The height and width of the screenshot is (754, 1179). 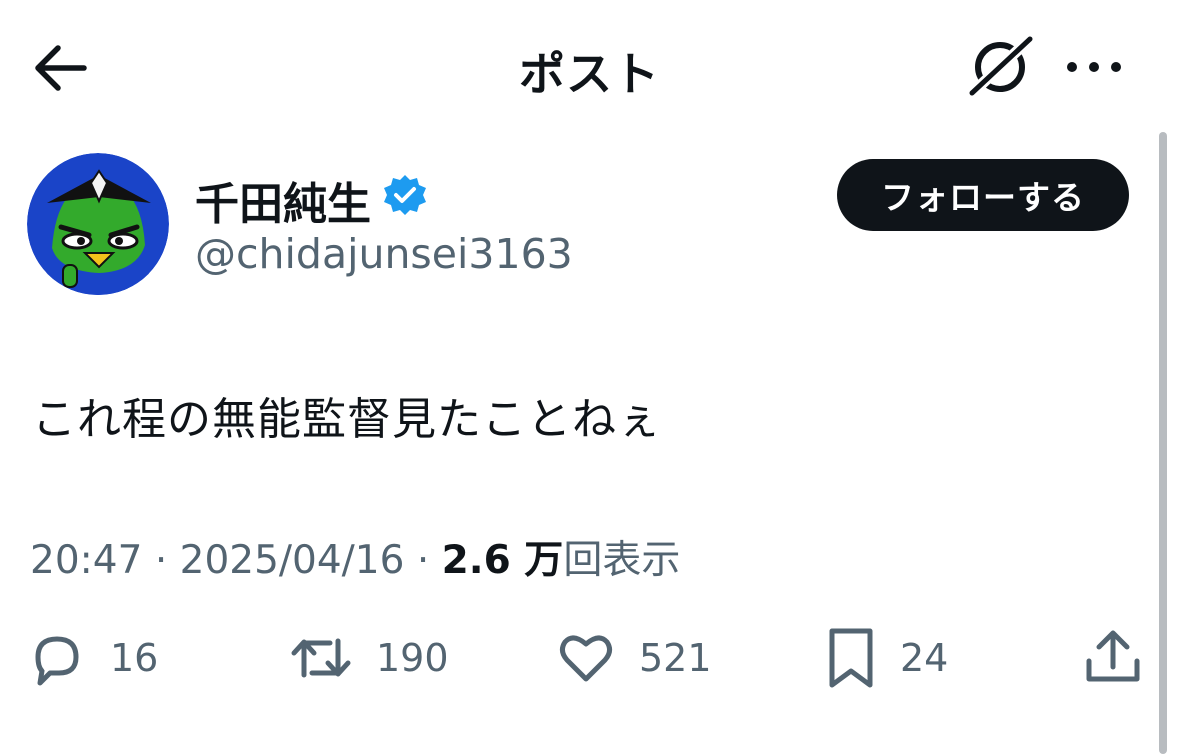 What do you see at coordinates (622, 560) in the screenshot?
I see `views-label: 回表示` at bounding box center [622, 560].